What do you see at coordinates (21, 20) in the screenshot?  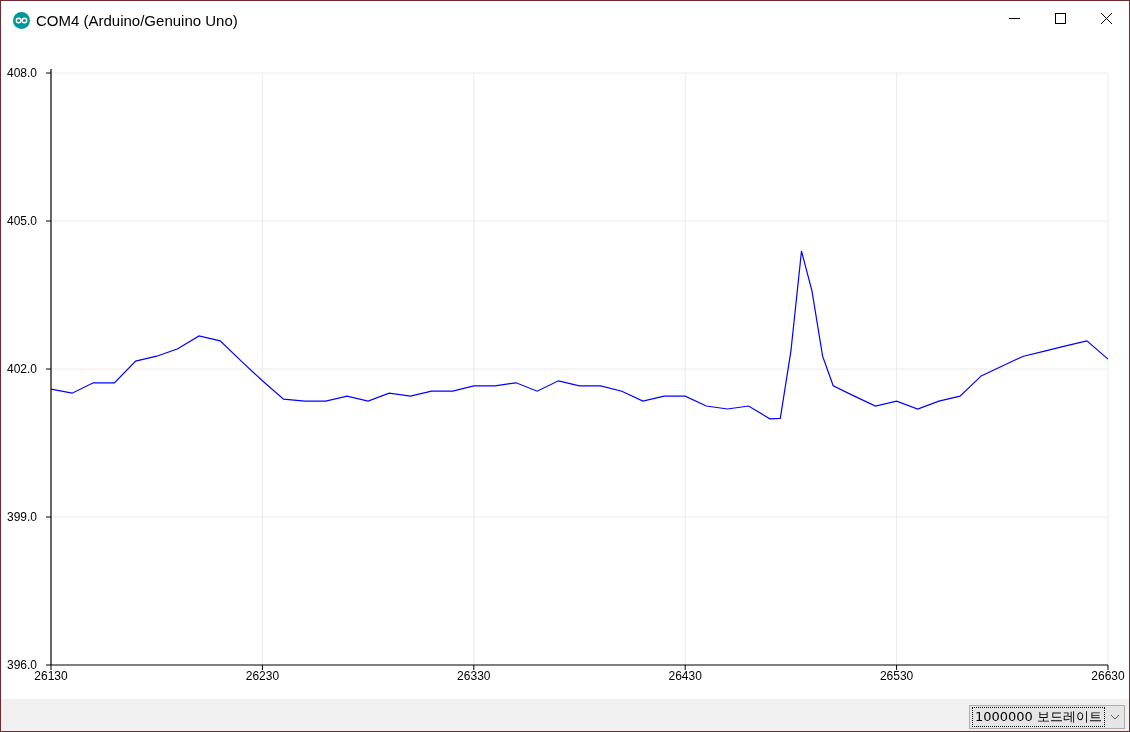 I see `app-logo-icon` at bounding box center [21, 20].